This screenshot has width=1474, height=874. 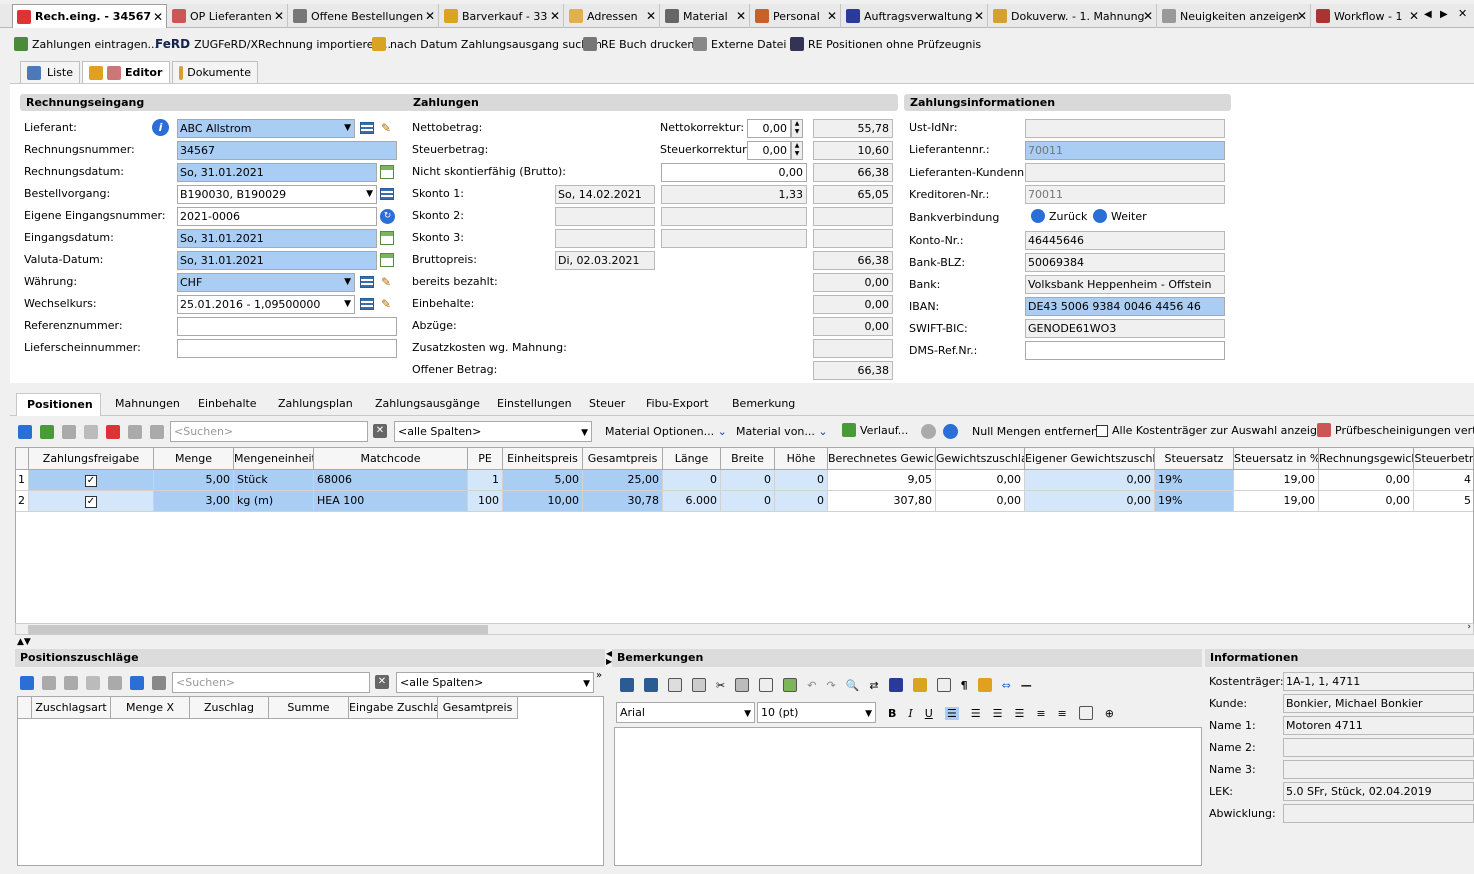 What do you see at coordinates (126, 72) in the screenshot?
I see `view-tab-editor: Editor` at bounding box center [126, 72].